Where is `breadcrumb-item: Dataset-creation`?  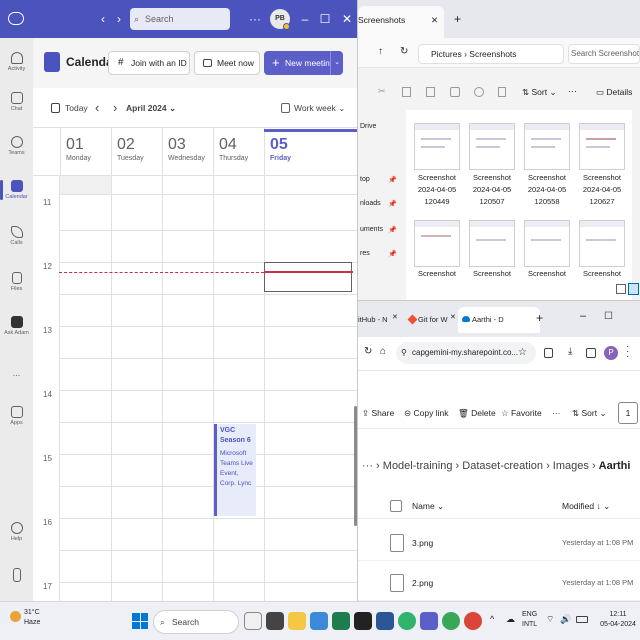
breadcrumb-item: Dataset-creation is located at coordinates (502, 466).